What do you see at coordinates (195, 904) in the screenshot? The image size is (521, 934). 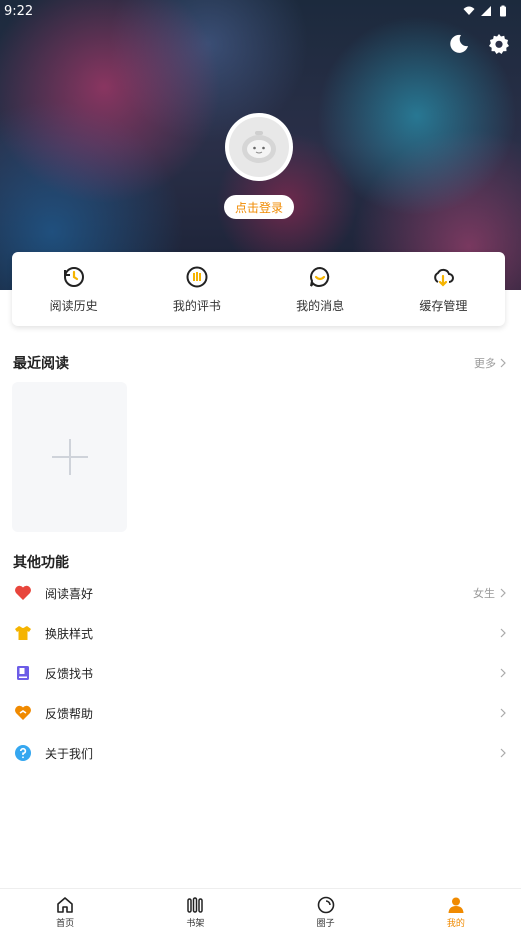 I see `bookshelf-icon` at bounding box center [195, 904].